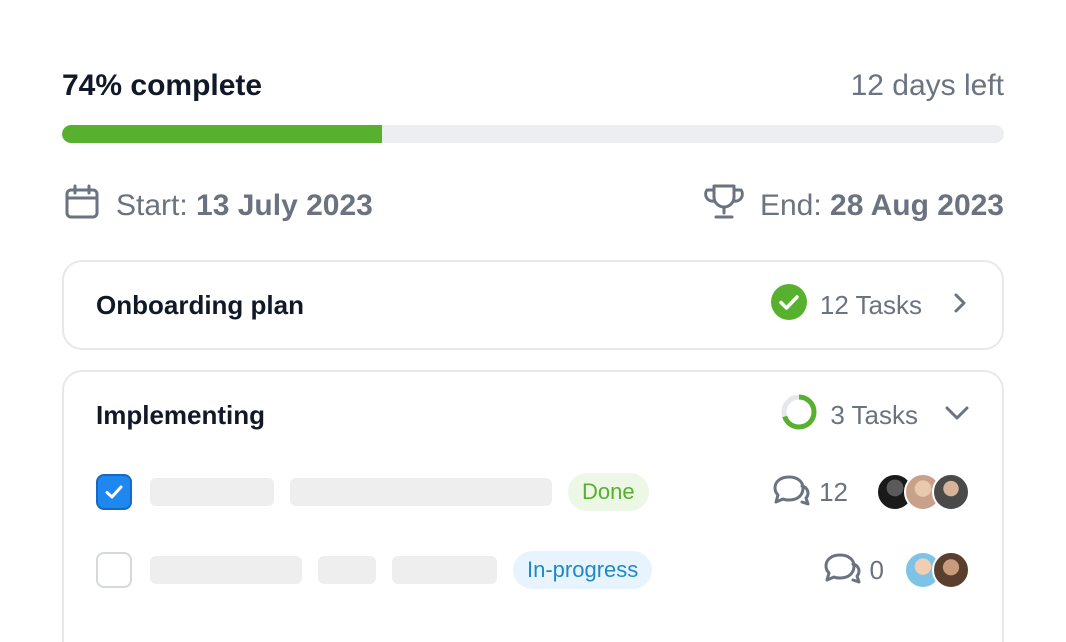 Image resolution: width=1066 pixels, height=642 pixels. Describe the element at coordinates (222, 134) in the screenshot. I see `progress-bar-fill` at that location.